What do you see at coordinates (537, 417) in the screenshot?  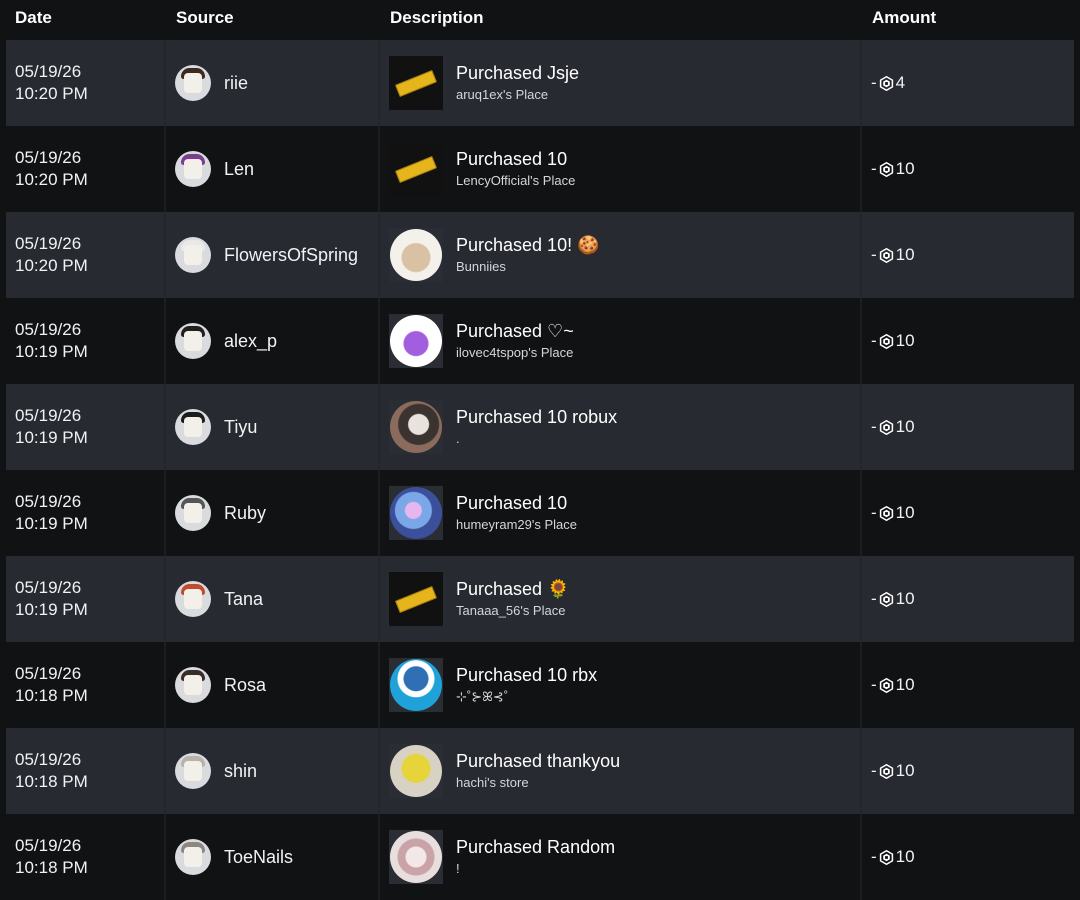 I see `item-title: Purchased 10 robux` at bounding box center [537, 417].